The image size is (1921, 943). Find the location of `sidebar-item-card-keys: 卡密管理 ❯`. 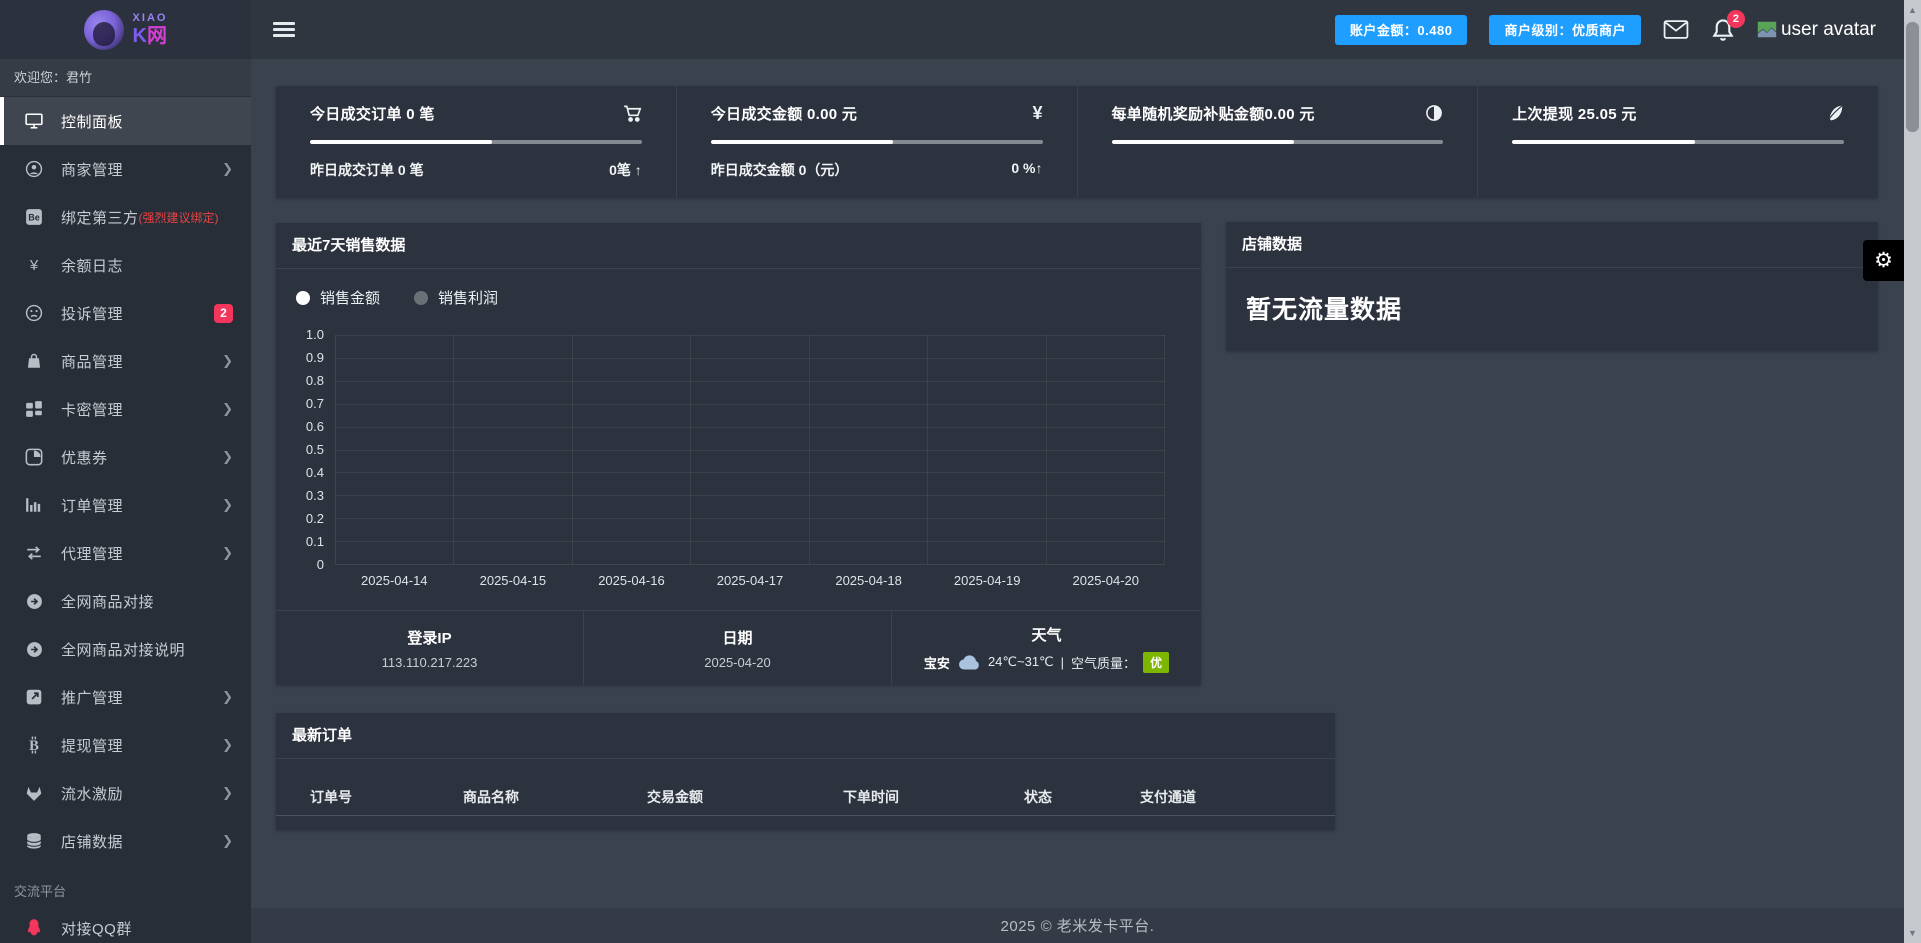

sidebar-item-card-keys: 卡密管理 ❯ is located at coordinates (125, 409).